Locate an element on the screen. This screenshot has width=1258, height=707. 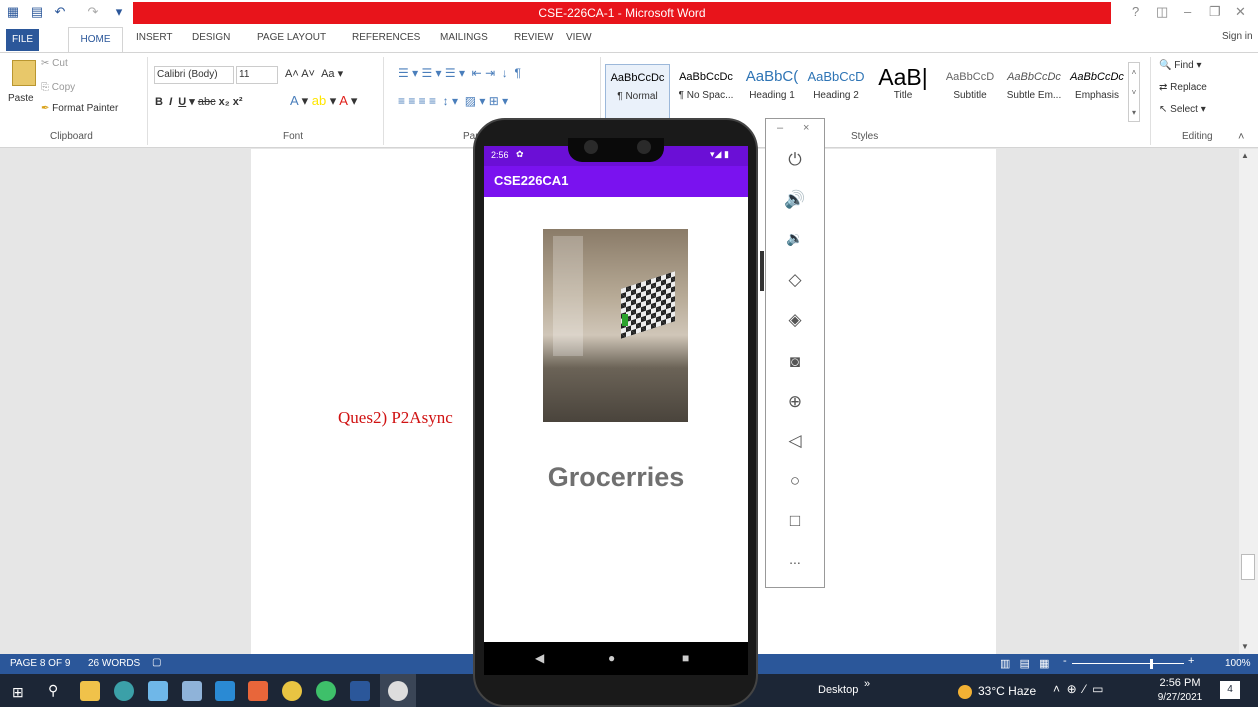
tab-view: VIEW is located at coordinates (579, 37).